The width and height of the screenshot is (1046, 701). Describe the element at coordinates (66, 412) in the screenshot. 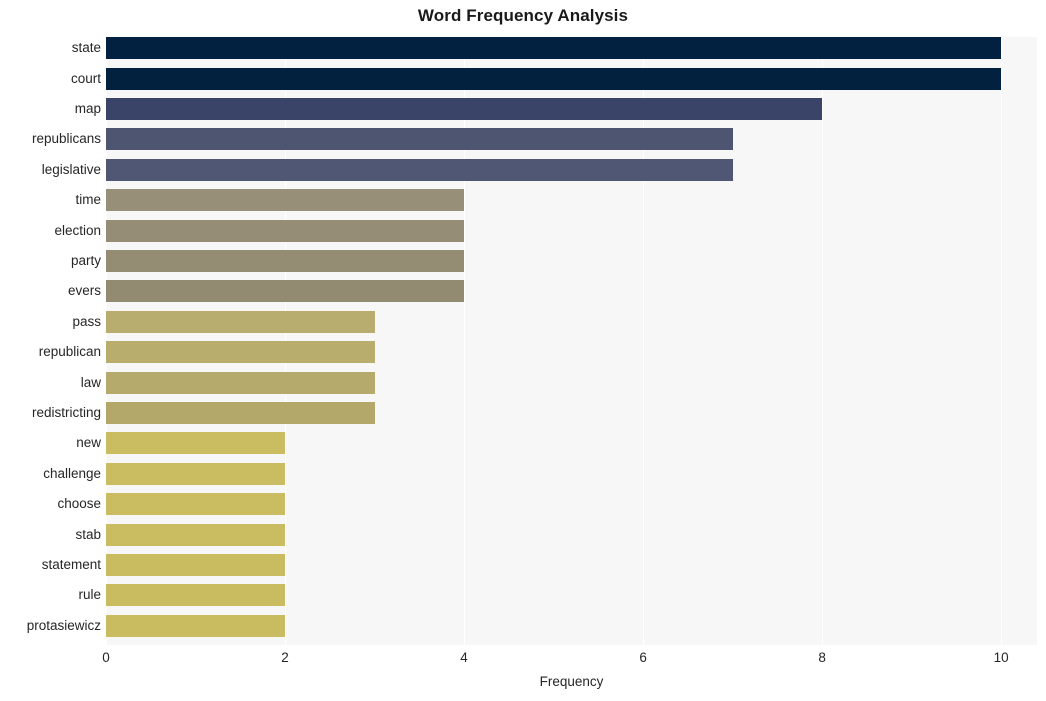

I see `y-tick-label: redistricting` at that location.